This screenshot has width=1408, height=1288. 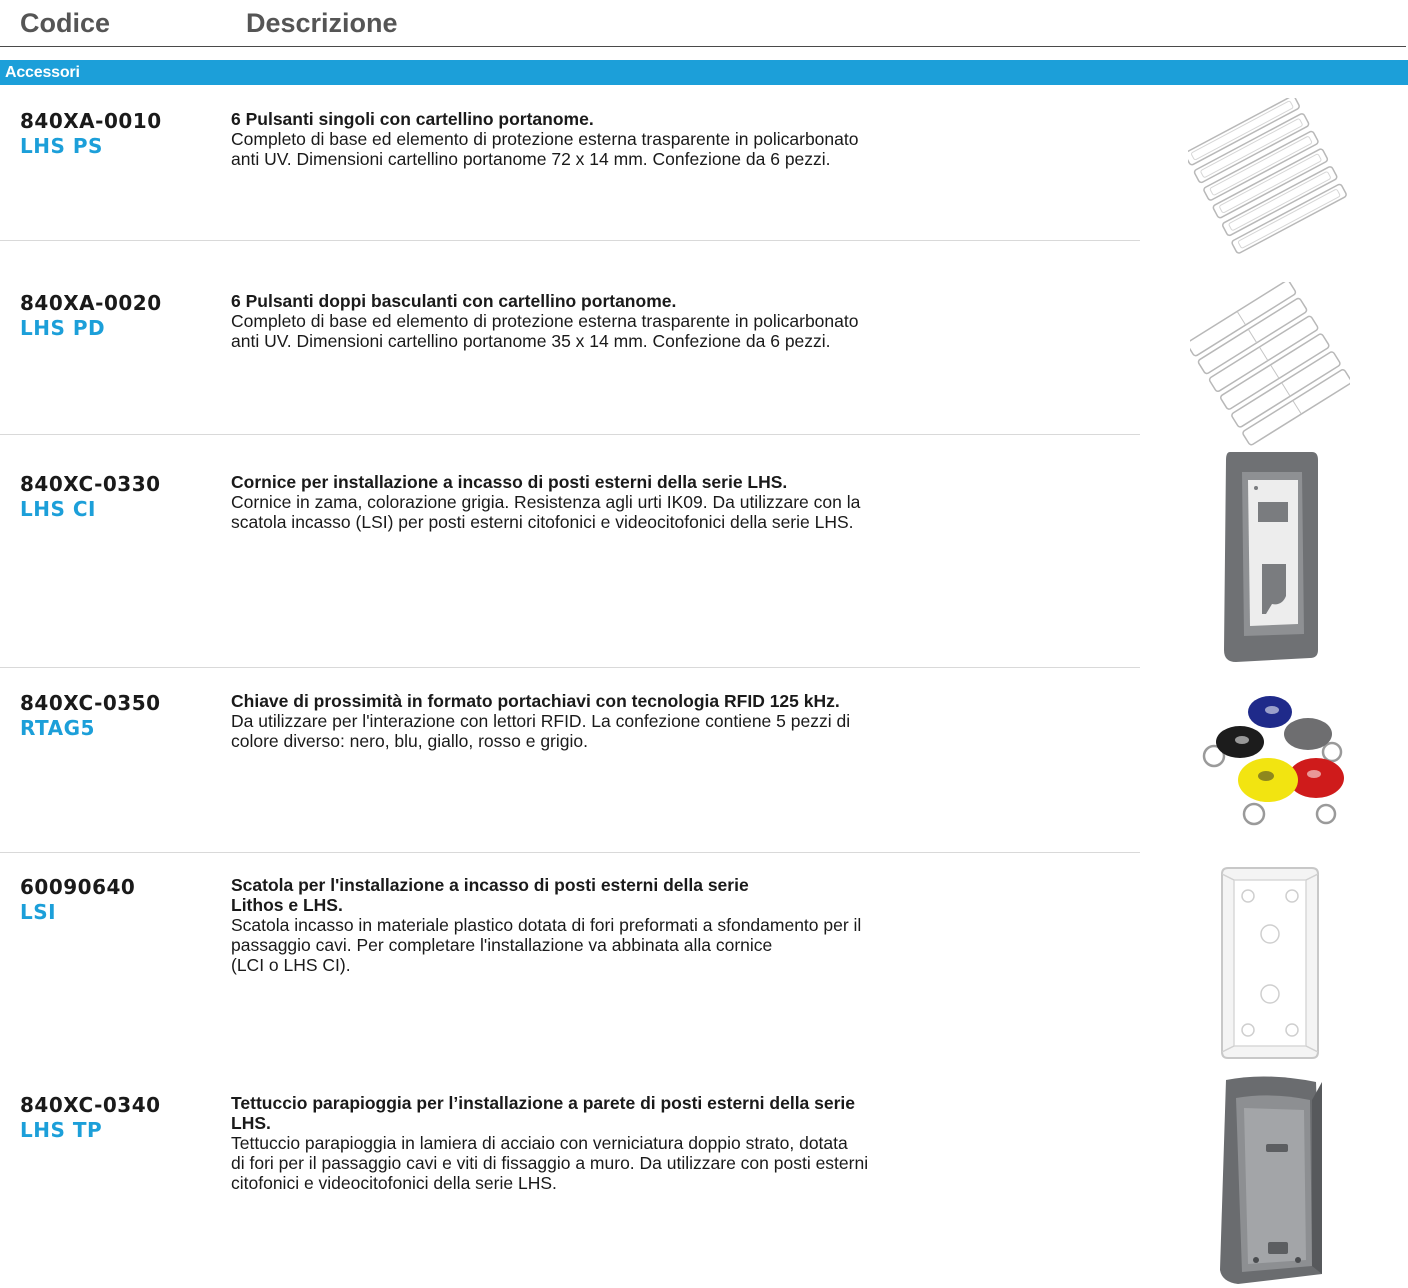 What do you see at coordinates (65, 23) in the screenshot?
I see `column-header-code: Codice` at bounding box center [65, 23].